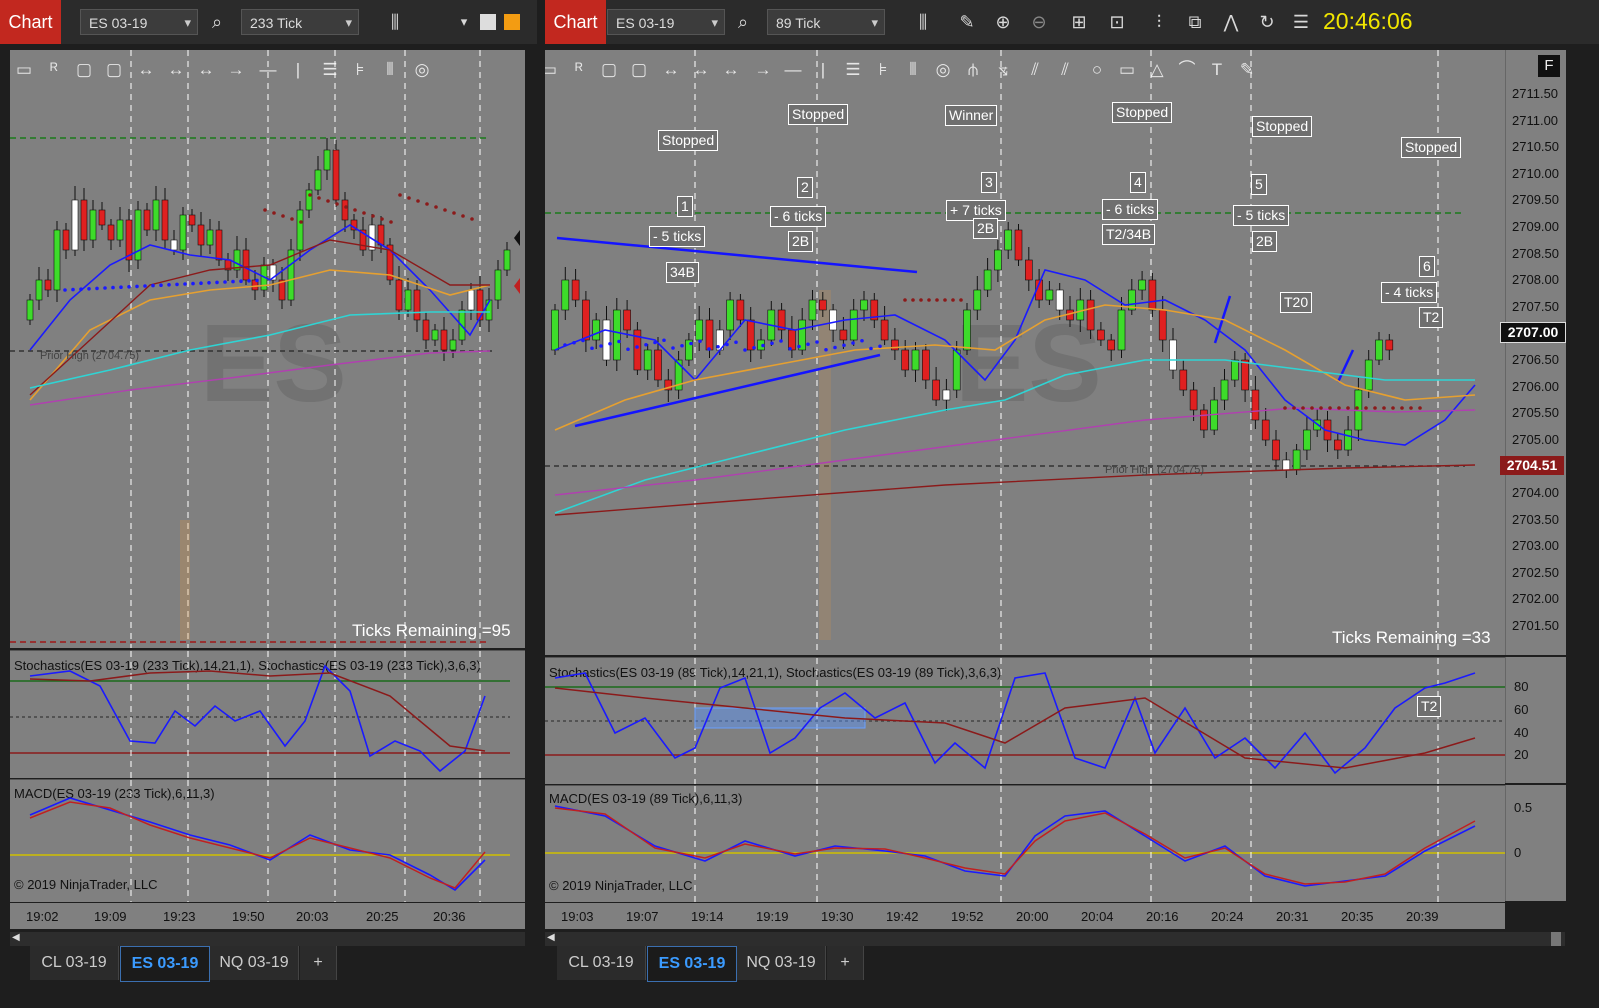 This screenshot has height=1008, width=1599. What do you see at coordinates (1431, 147) in the screenshot?
I see `trade-annotation-stopped-5: Stopped` at bounding box center [1431, 147].